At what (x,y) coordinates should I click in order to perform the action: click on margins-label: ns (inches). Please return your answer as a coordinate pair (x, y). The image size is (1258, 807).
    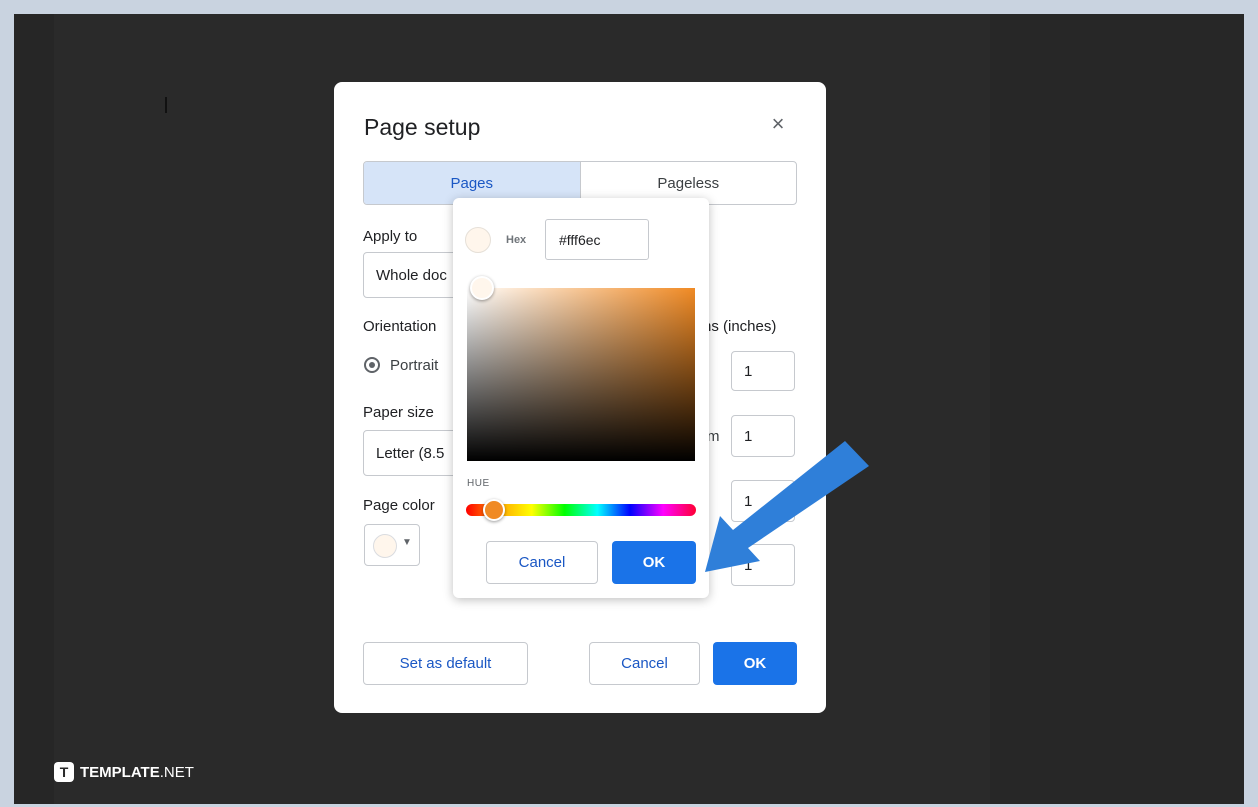
    Looking at the image, I should click on (740, 326).